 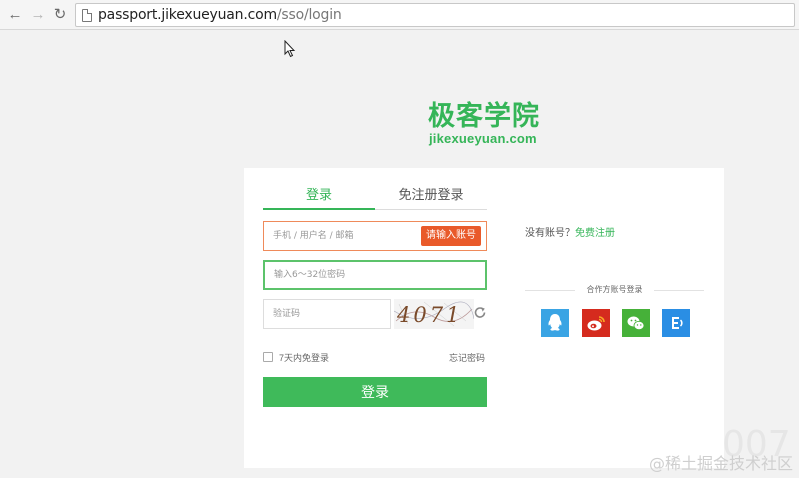 I want to click on no-account-text: 没有账号？, so click(x=550, y=233).